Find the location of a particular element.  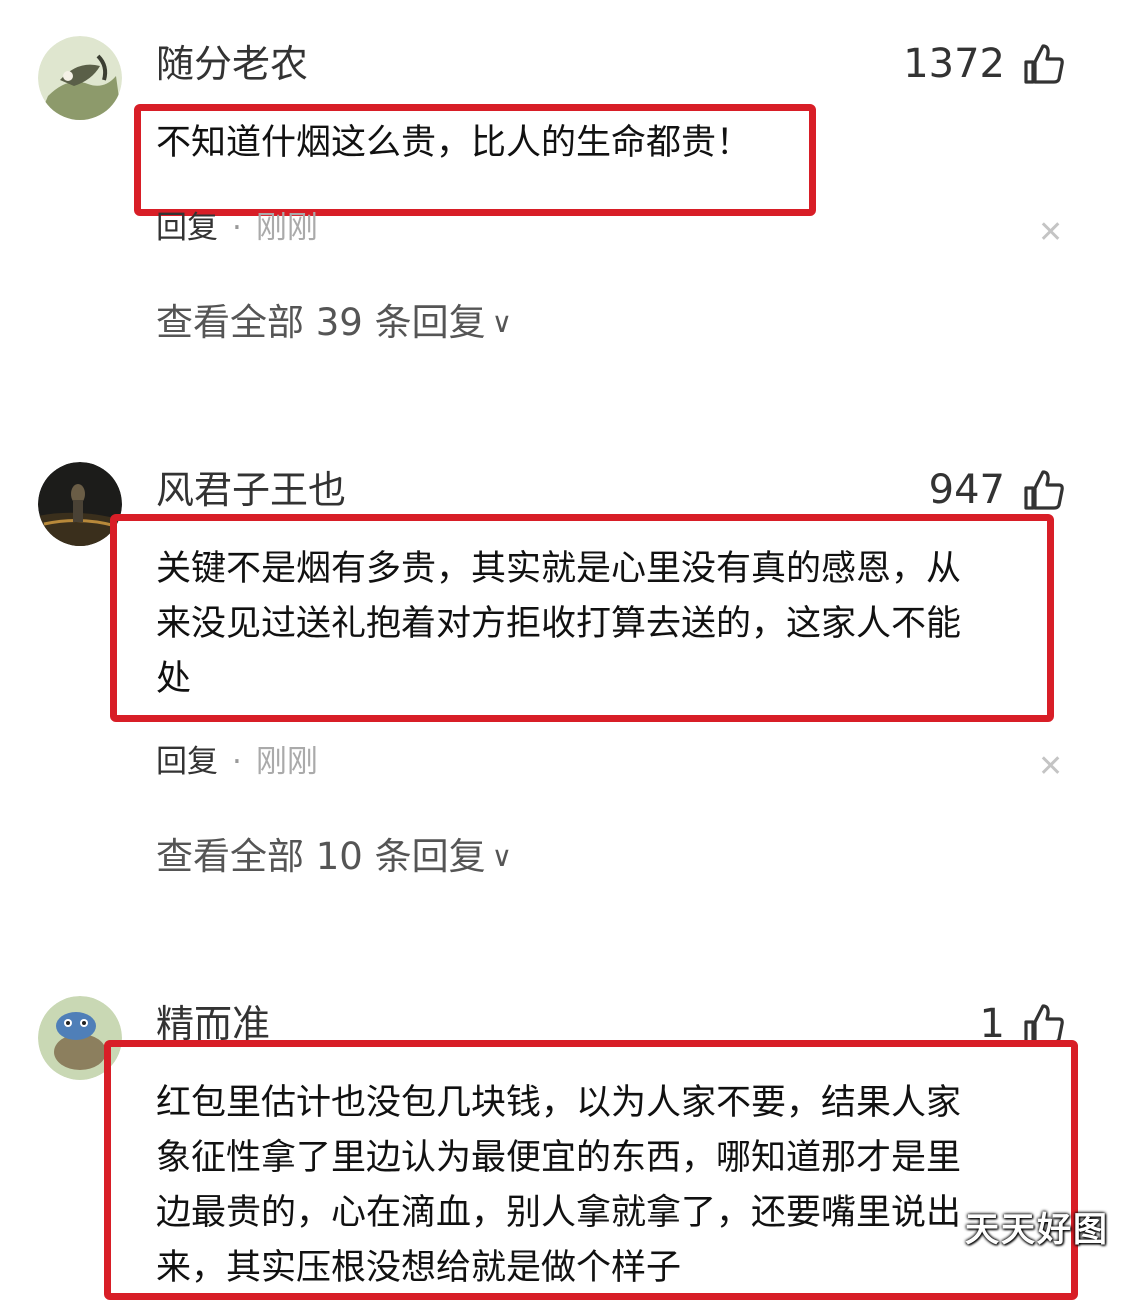

comment-text: 不知道什烟这么贵，比人的生命都贵！ is located at coordinates (454, 143).